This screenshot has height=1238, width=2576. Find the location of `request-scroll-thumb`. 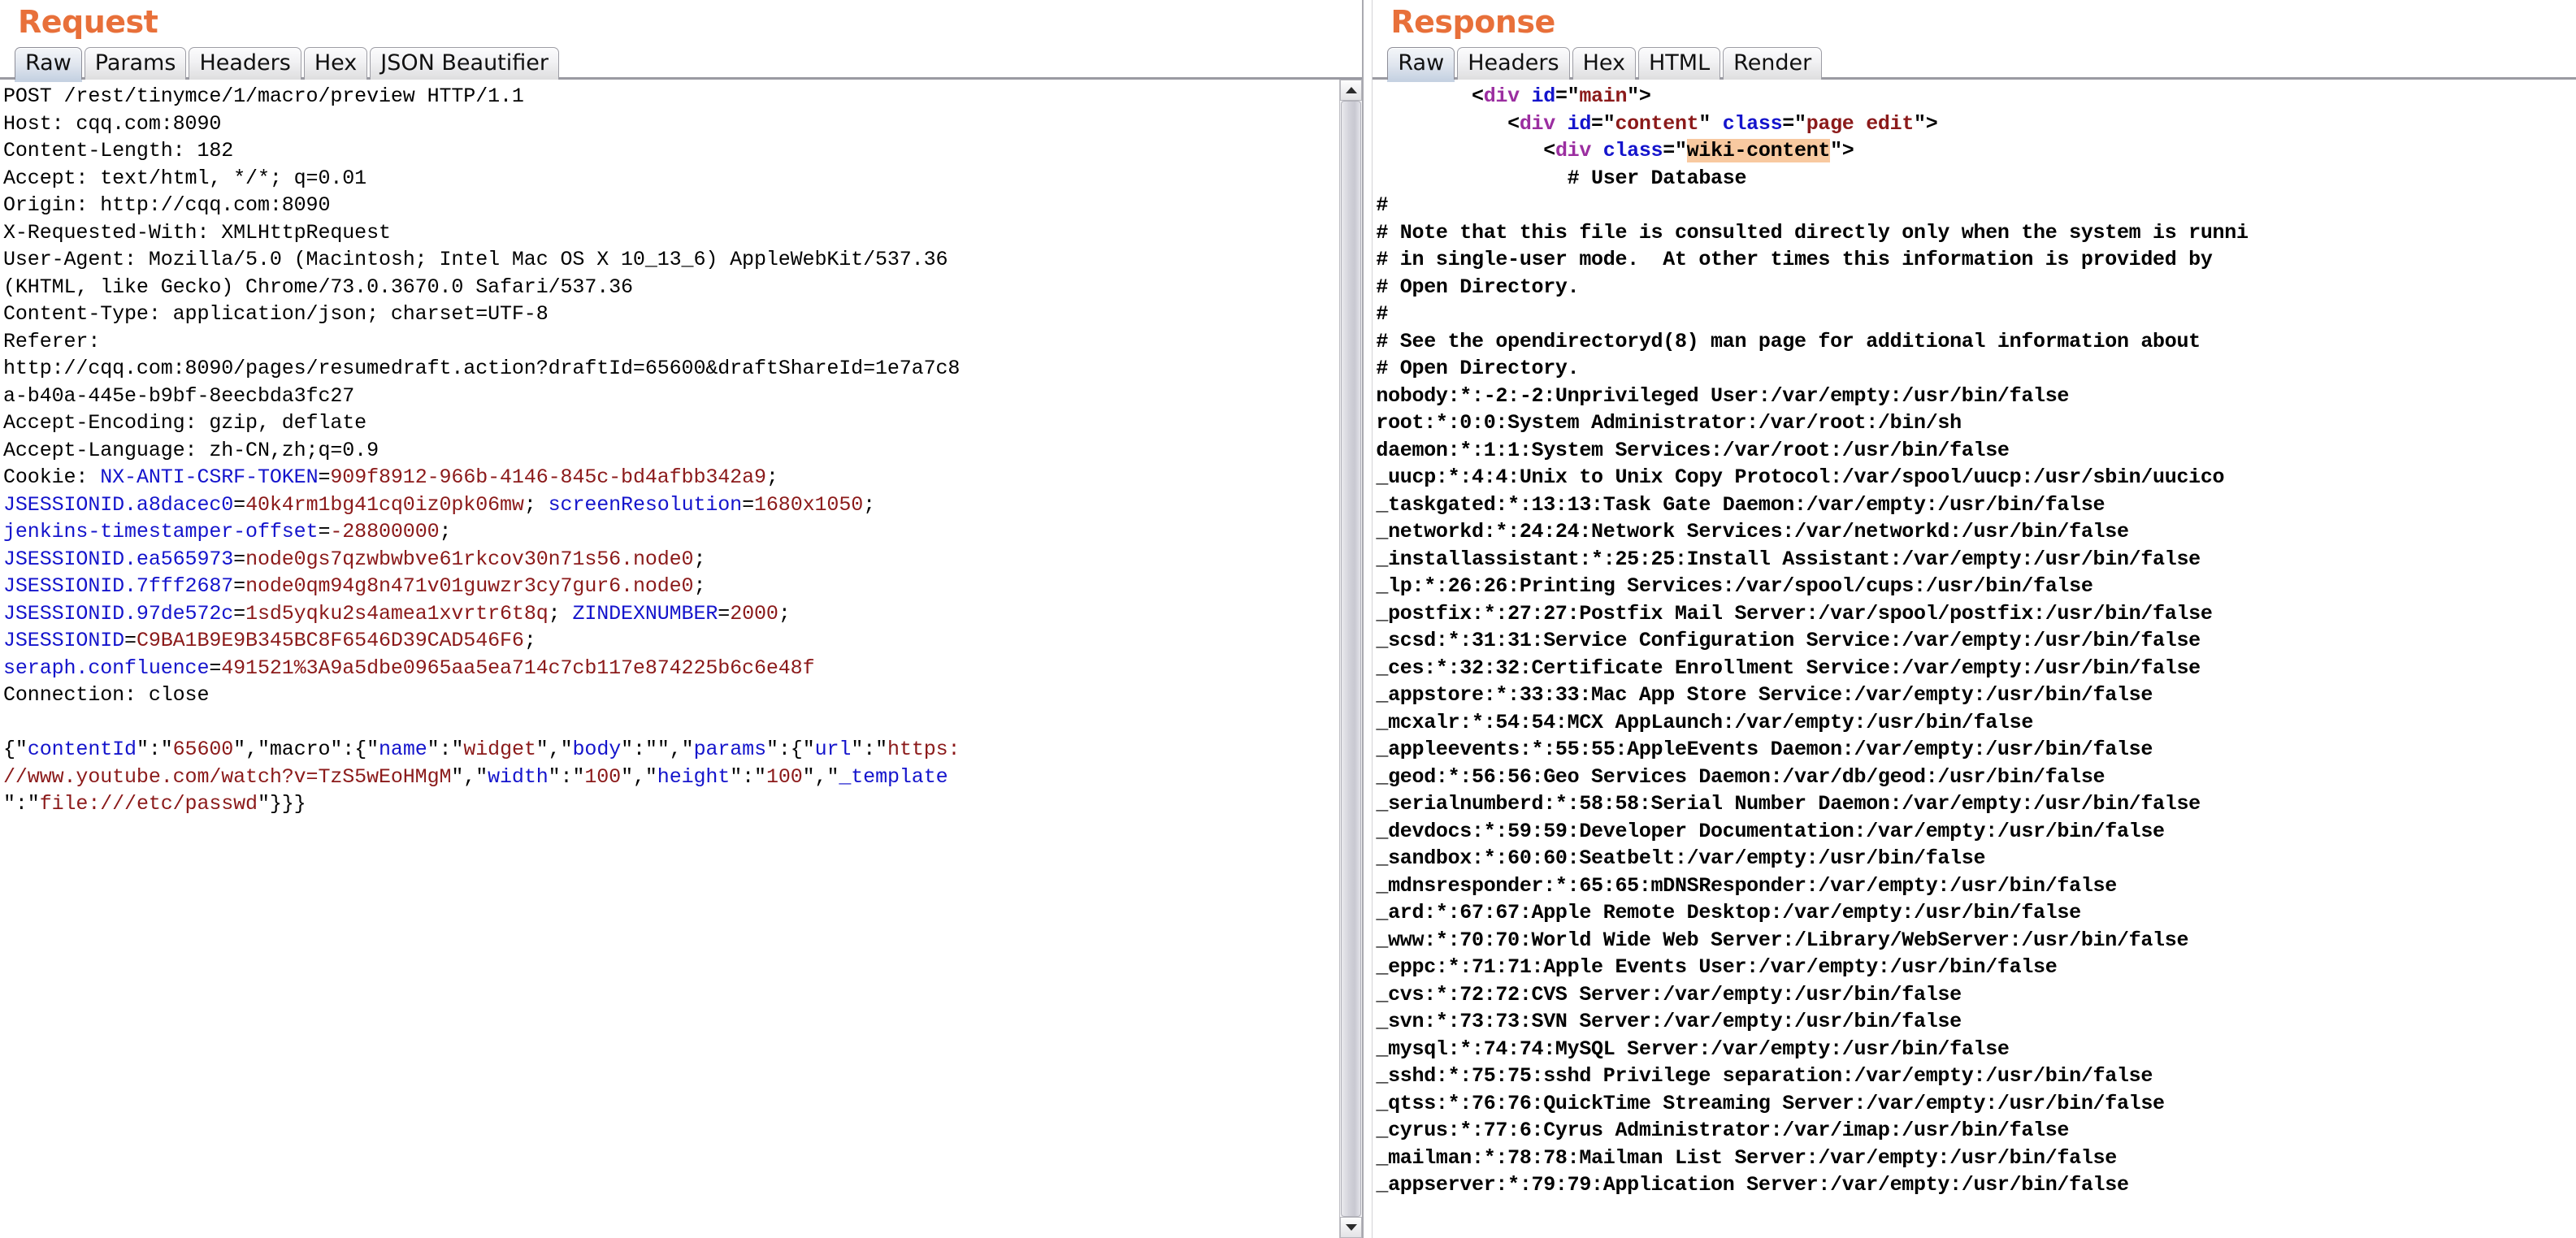

request-scroll-thumb is located at coordinates (1351, 659).